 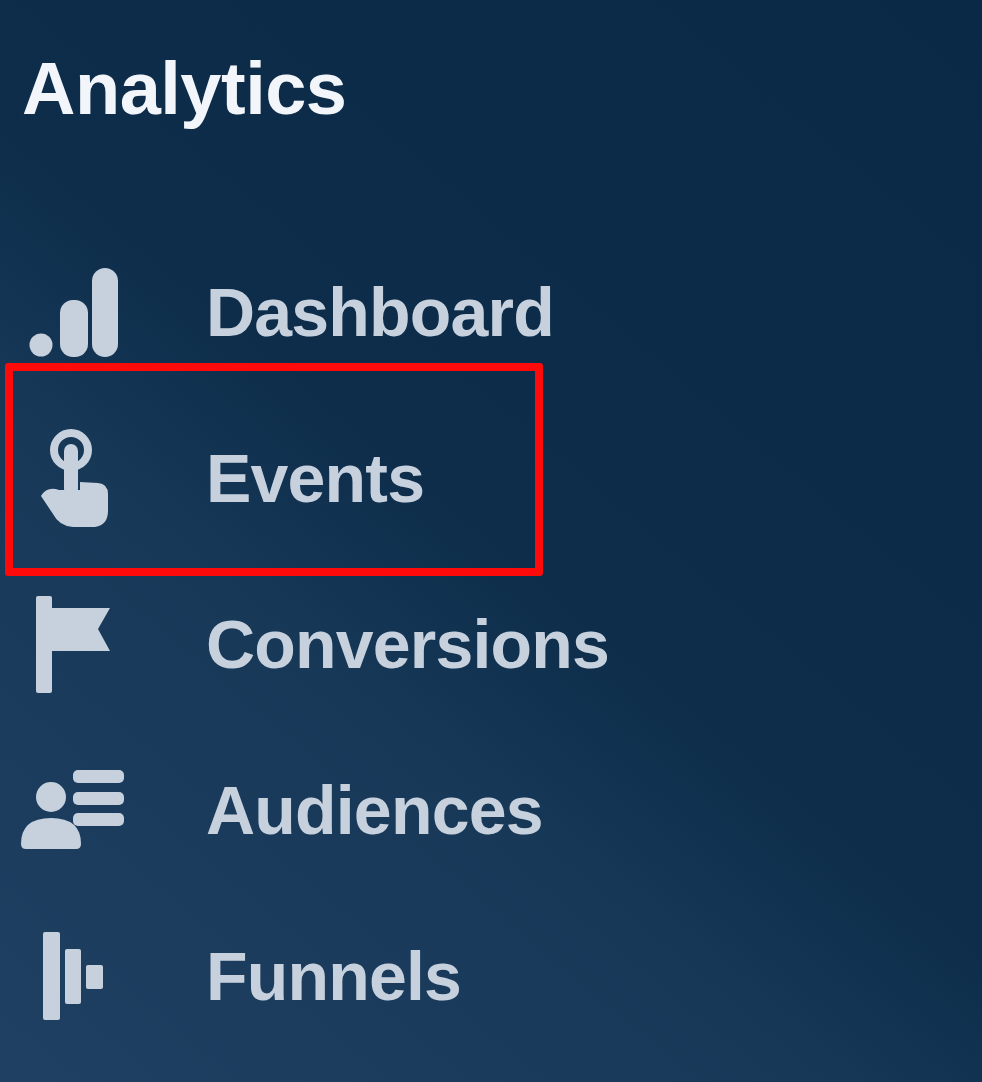 What do you see at coordinates (73, 810) in the screenshot?
I see `person-list-icon` at bounding box center [73, 810].